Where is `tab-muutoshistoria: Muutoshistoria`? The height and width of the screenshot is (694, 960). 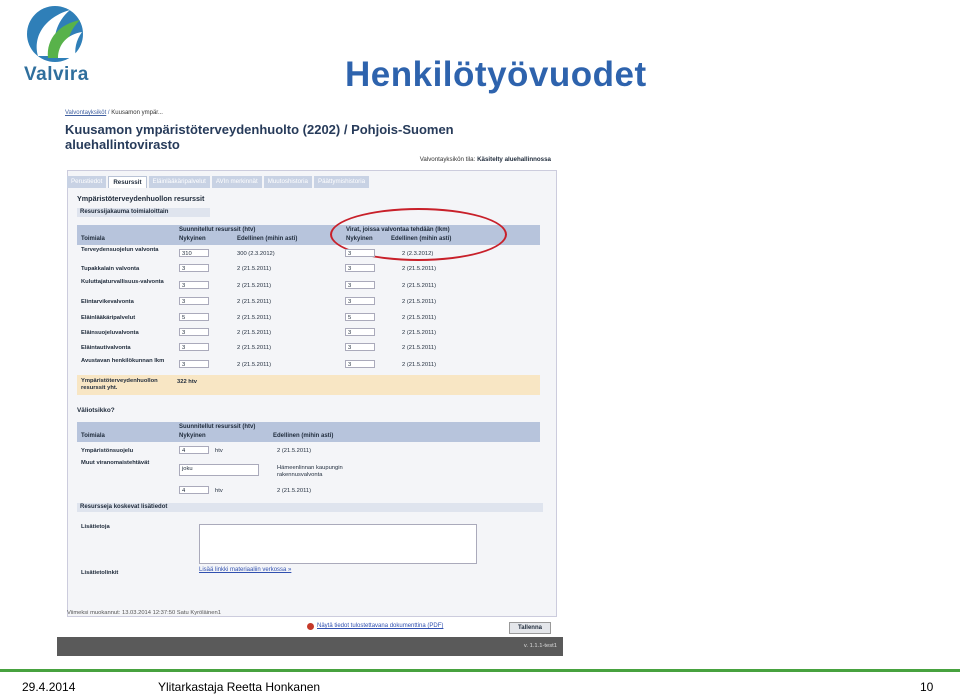
tab-muutoshistoria: Muutoshistoria is located at coordinates (287, 182).